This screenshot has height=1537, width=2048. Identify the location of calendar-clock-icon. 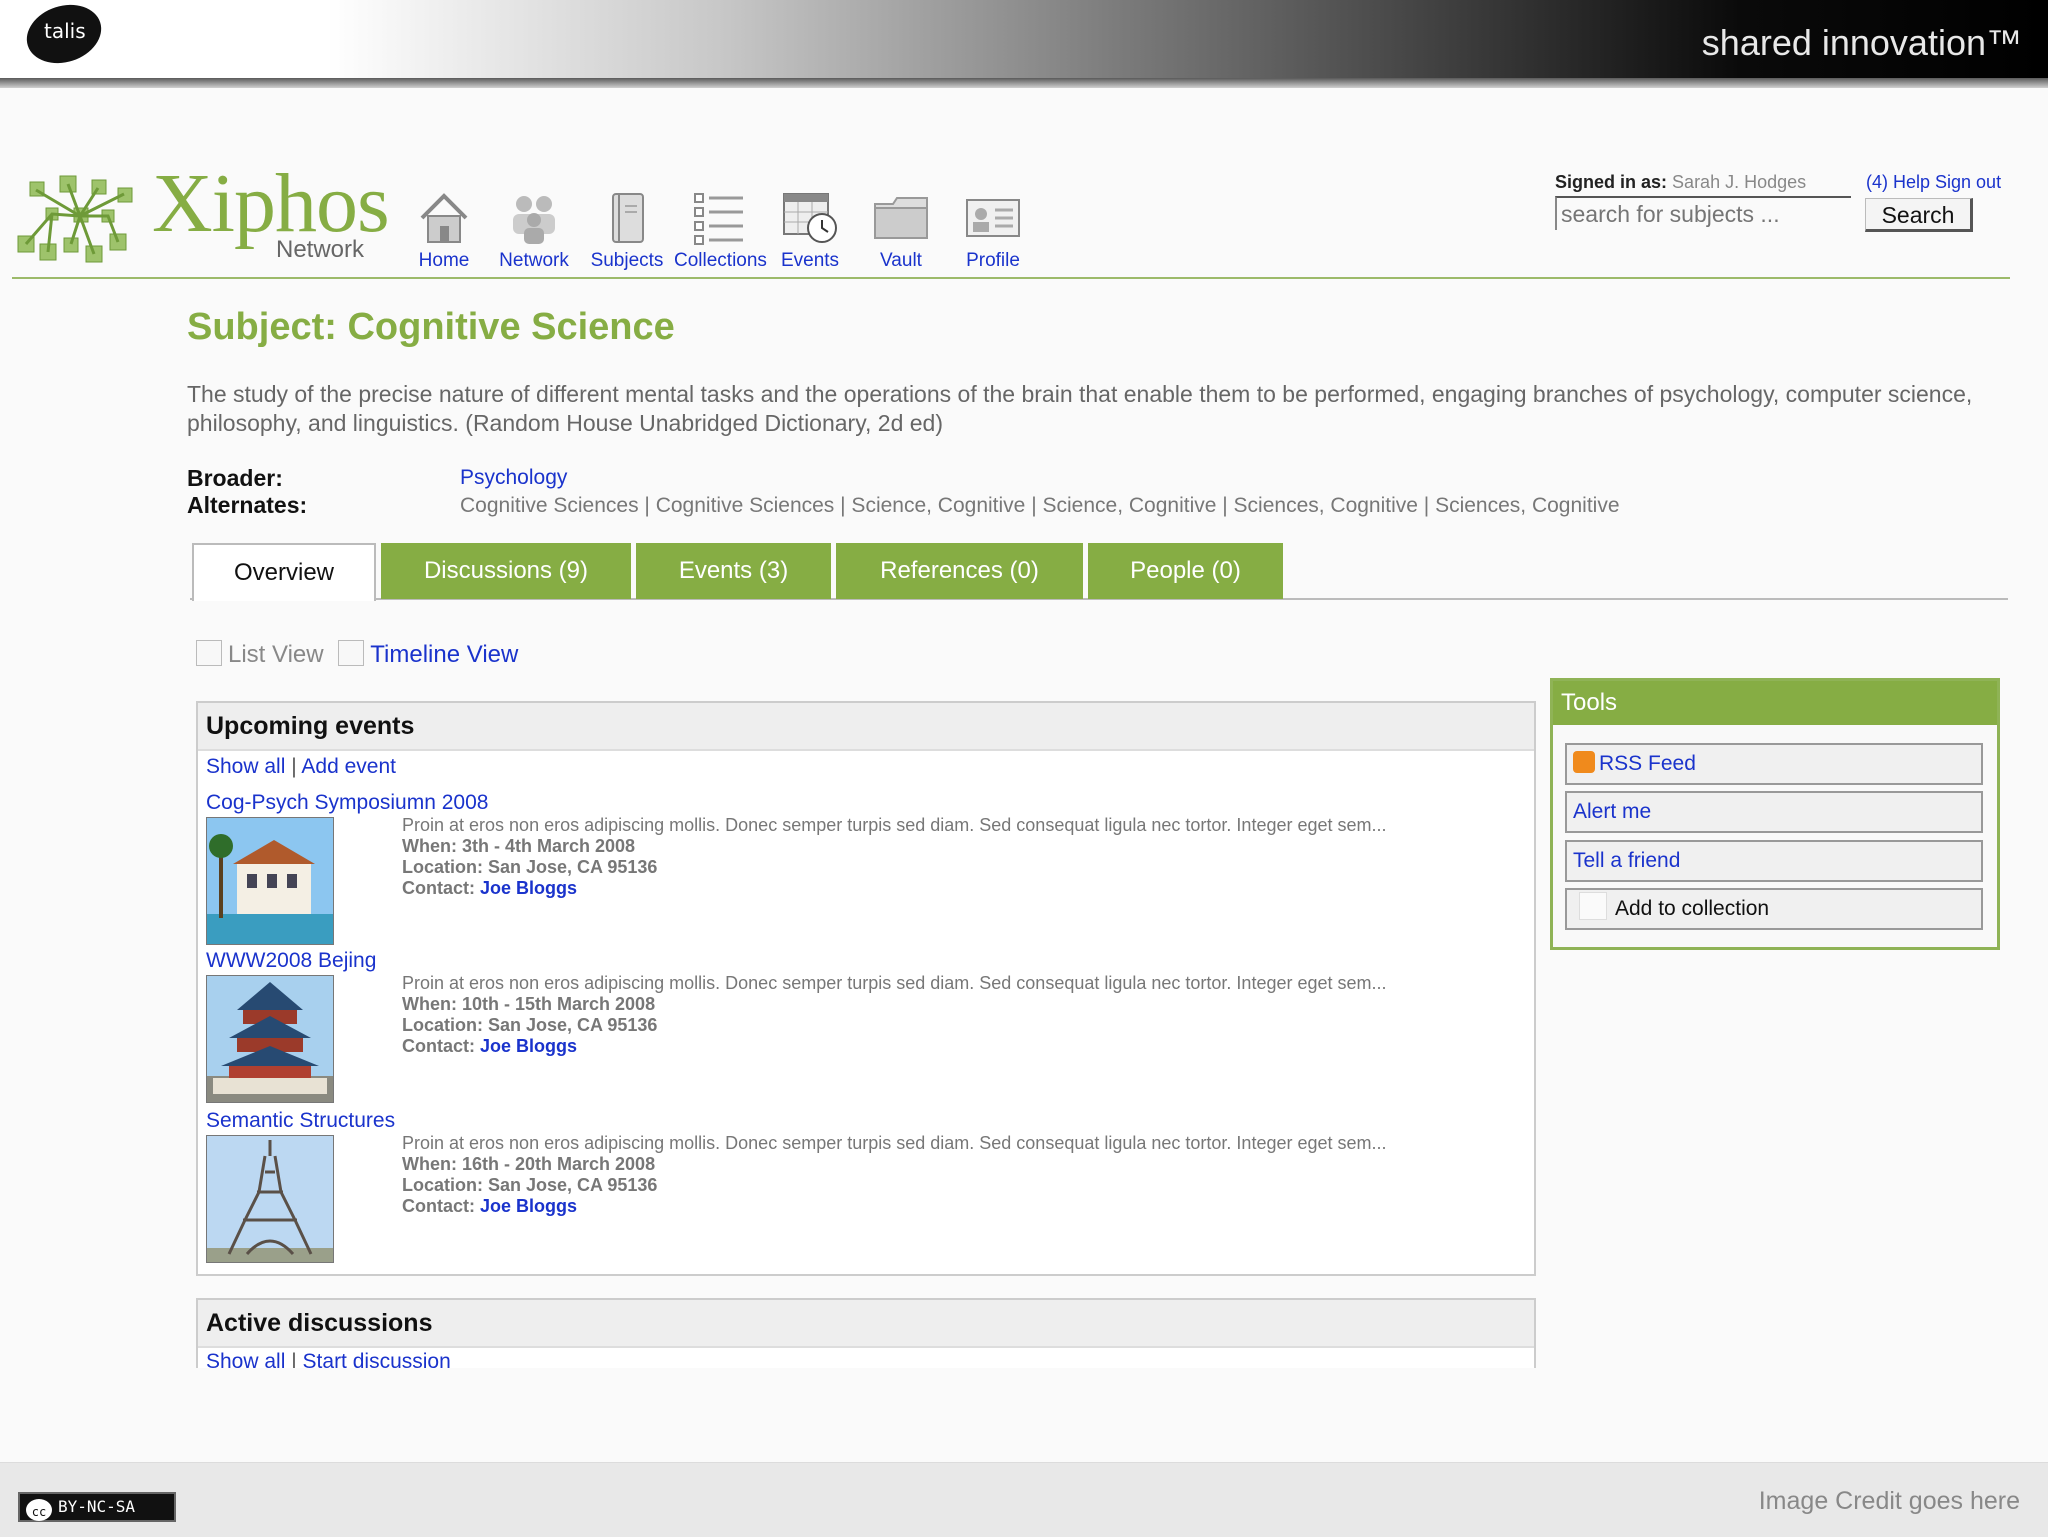
(810, 218).